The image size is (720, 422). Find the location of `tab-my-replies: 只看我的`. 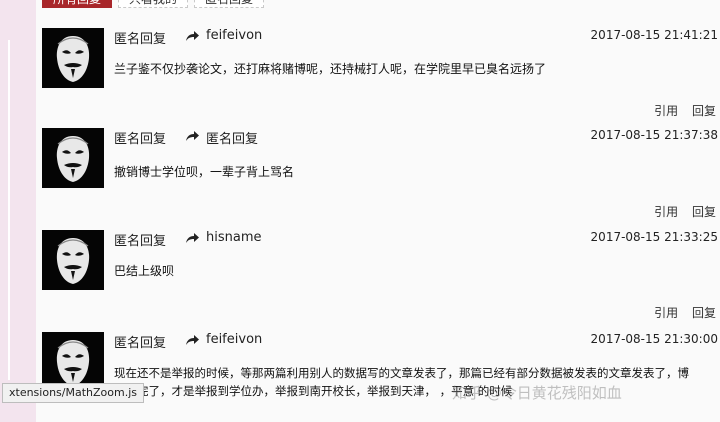

tab-my-replies: 只看我的 is located at coordinates (153, 4).